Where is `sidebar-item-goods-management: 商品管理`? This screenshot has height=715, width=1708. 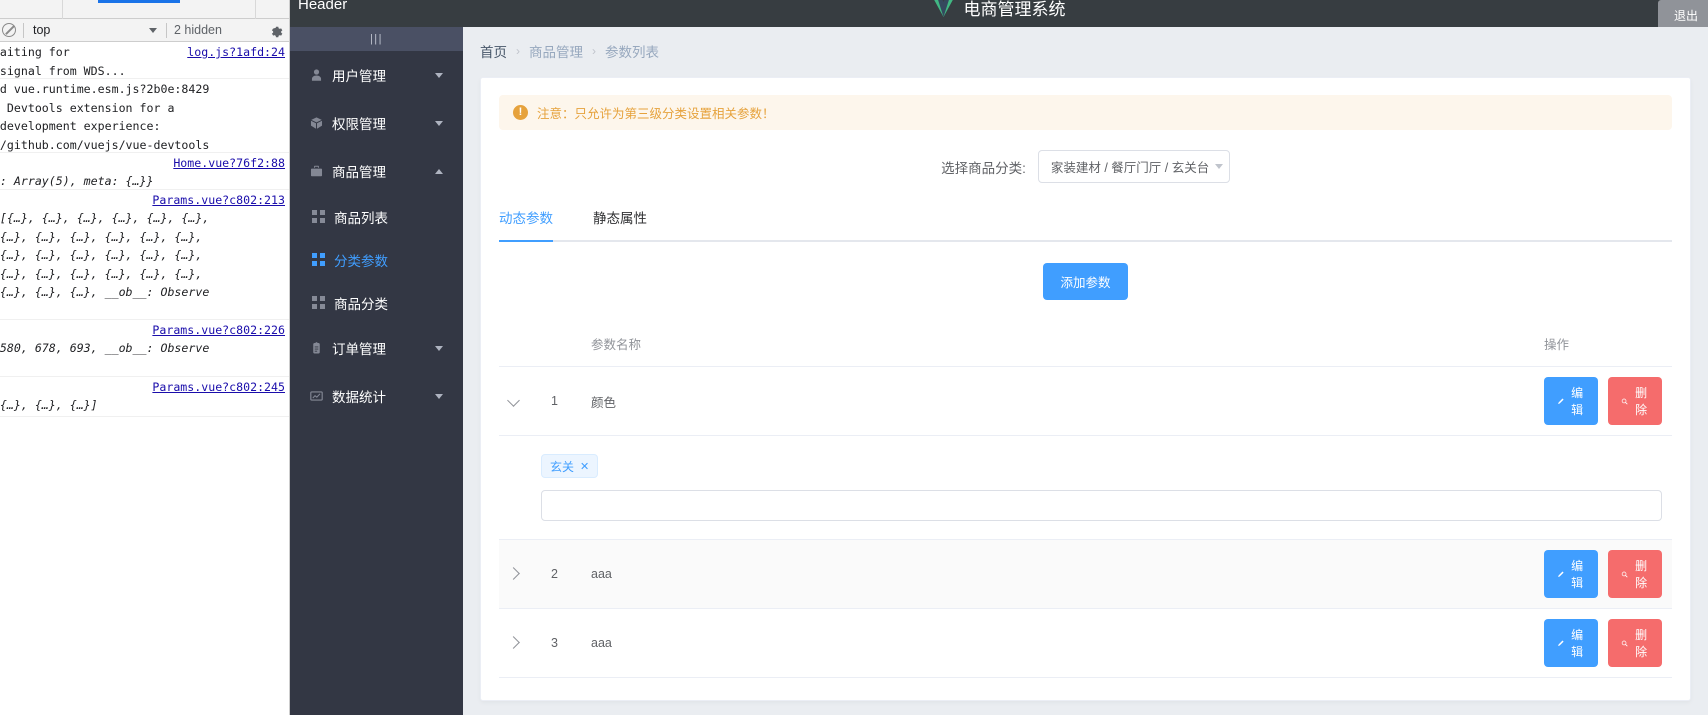 sidebar-item-goods-management: 商品管理 is located at coordinates (376, 171).